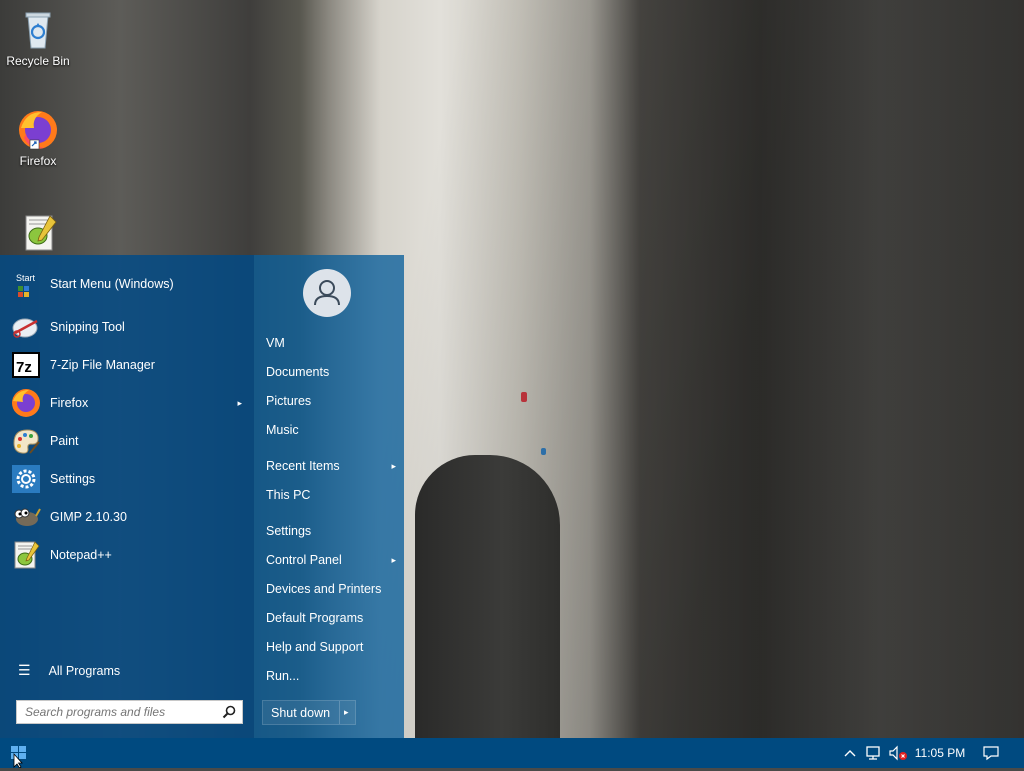  Describe the element at coordinates (69, 403) in the screenshot. I see `program-label: Firefox` at that location.